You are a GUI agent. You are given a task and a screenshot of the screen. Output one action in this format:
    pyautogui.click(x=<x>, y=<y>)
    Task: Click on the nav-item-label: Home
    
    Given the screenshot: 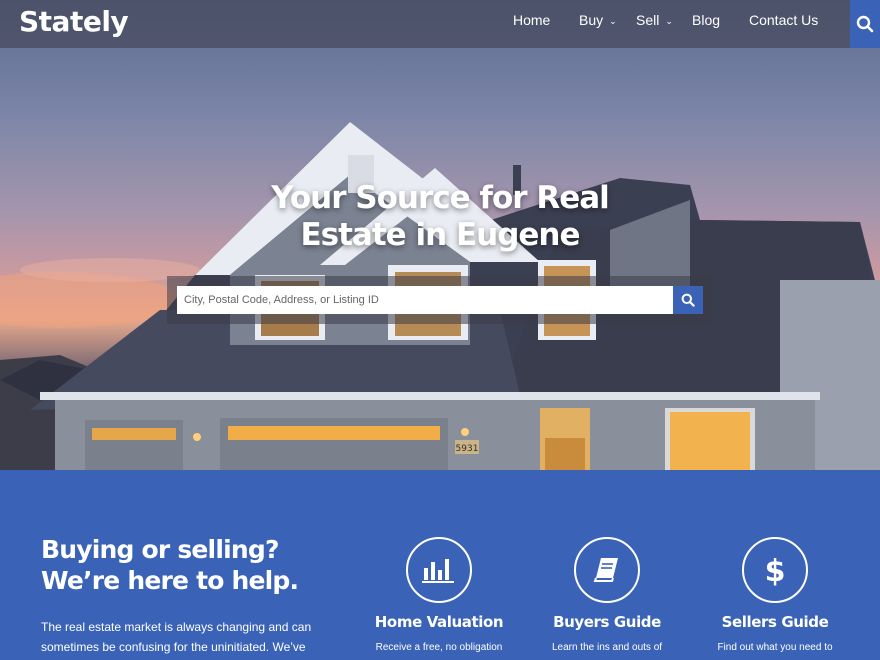 What is the action you would take?
    pyautogui.click(x=532, y=20)
    